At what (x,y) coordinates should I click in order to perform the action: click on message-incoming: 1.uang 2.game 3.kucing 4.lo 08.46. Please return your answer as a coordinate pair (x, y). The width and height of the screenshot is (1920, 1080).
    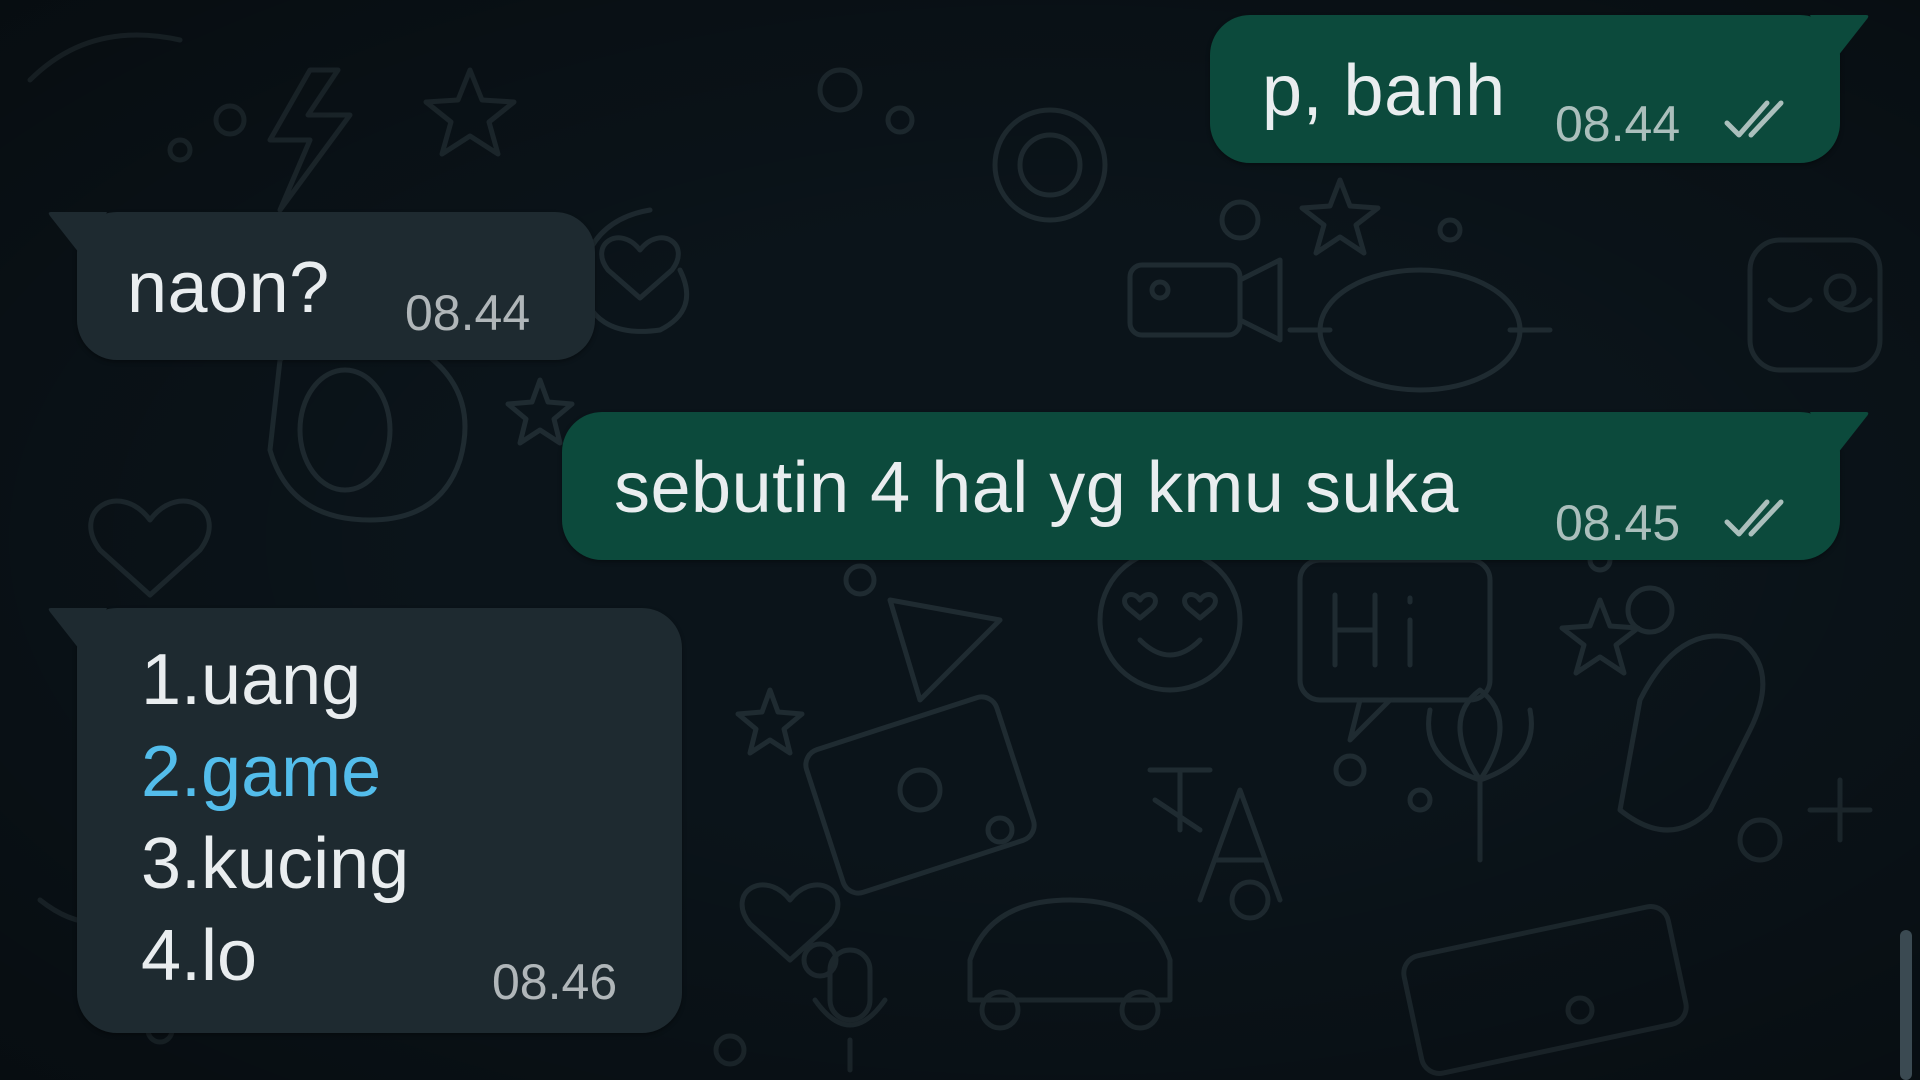
    Looking at the image, I should click on (365, 820).